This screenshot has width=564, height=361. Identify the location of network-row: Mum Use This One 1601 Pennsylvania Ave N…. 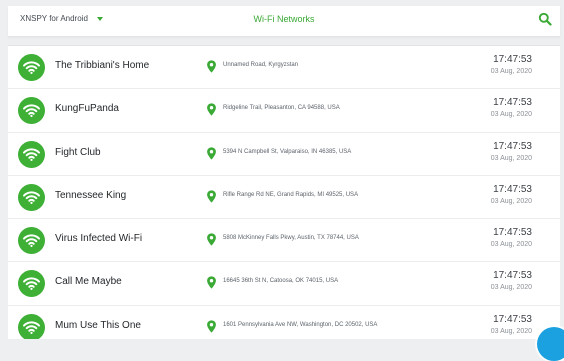
(284, 322).